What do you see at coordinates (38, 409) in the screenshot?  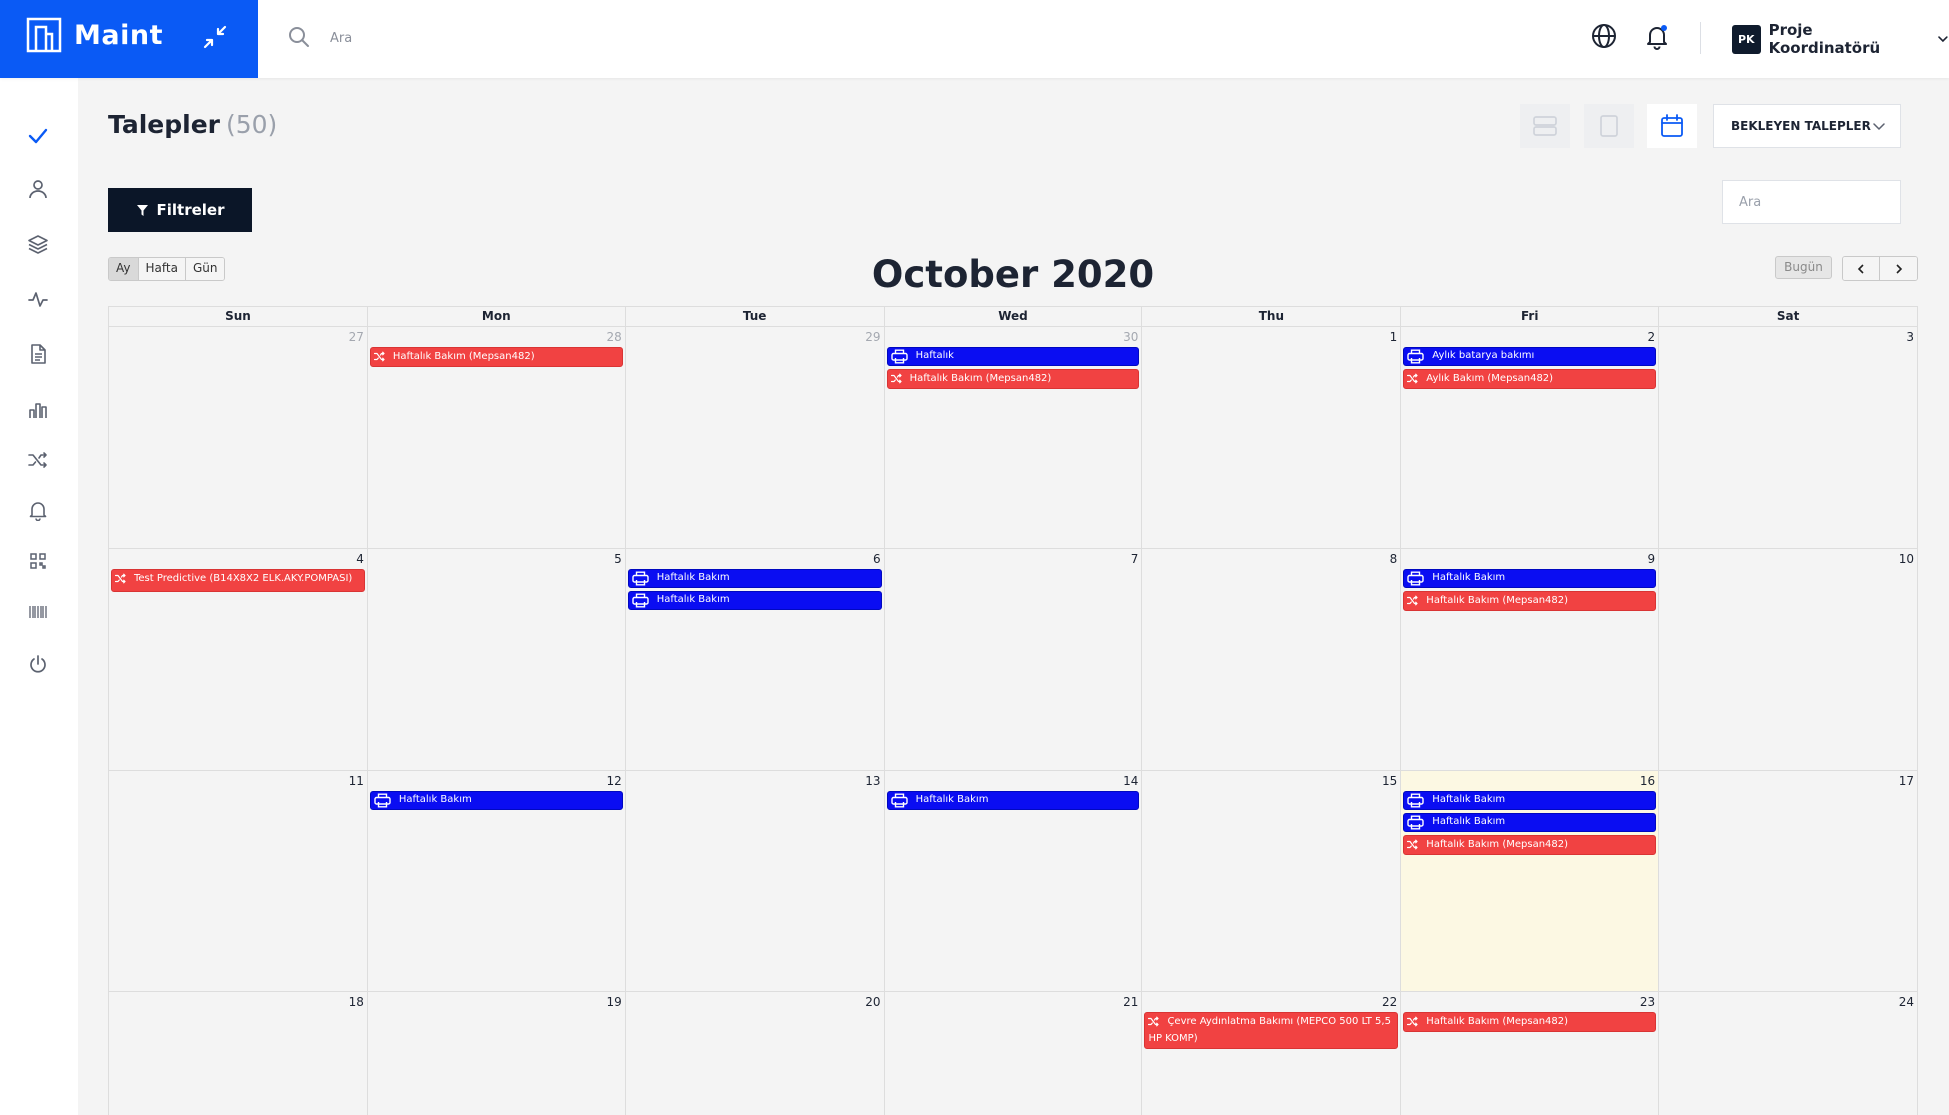 I see `sidebar-item-reports` at bounding box center [38, 409].